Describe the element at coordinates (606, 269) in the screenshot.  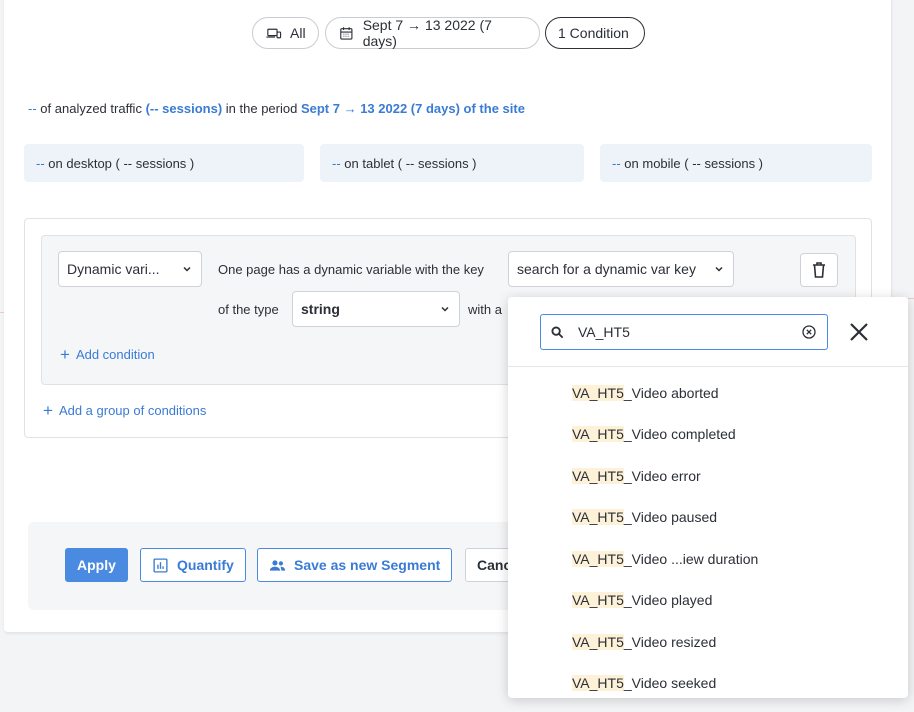
I see `dynamic-key-placeholder: search for a dynamic var key` at that location.